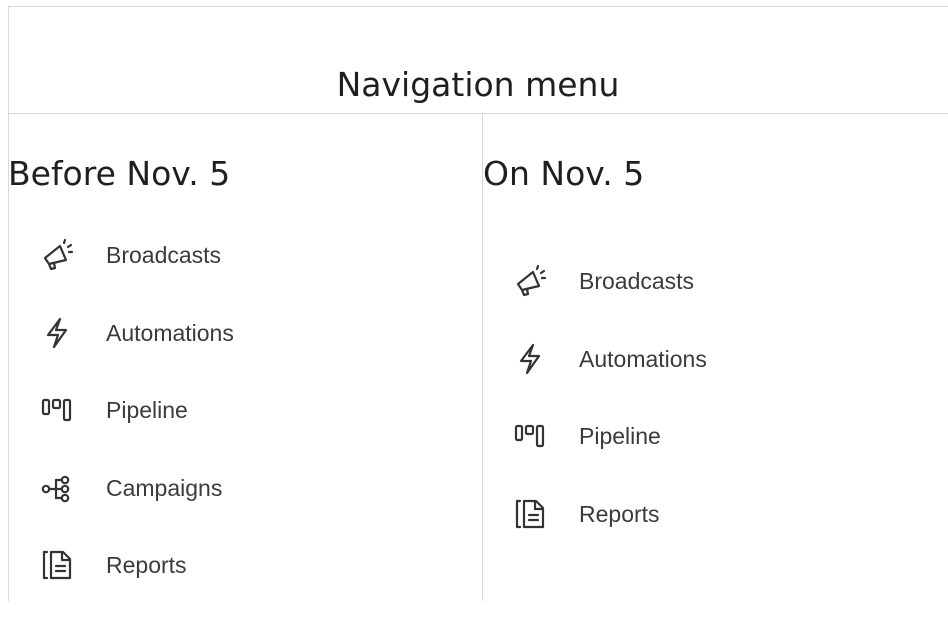 This screenshot has width=948, height=626. Describe the element at coordinates (57, 488) in the screenshot. I see `flow-icon` at that location.